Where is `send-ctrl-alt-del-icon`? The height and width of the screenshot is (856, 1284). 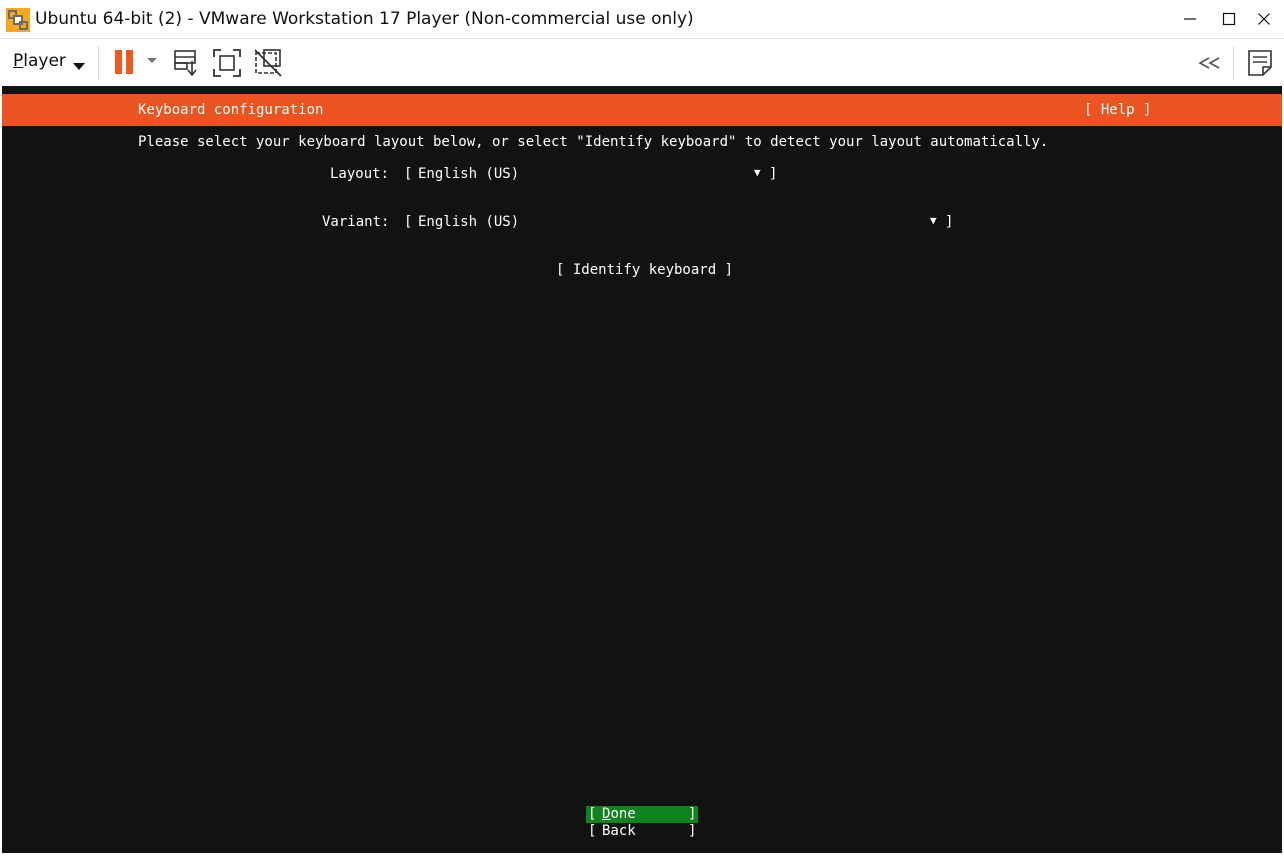
send-ctrl-alt-del-icon is located at coordinates (185, 63).